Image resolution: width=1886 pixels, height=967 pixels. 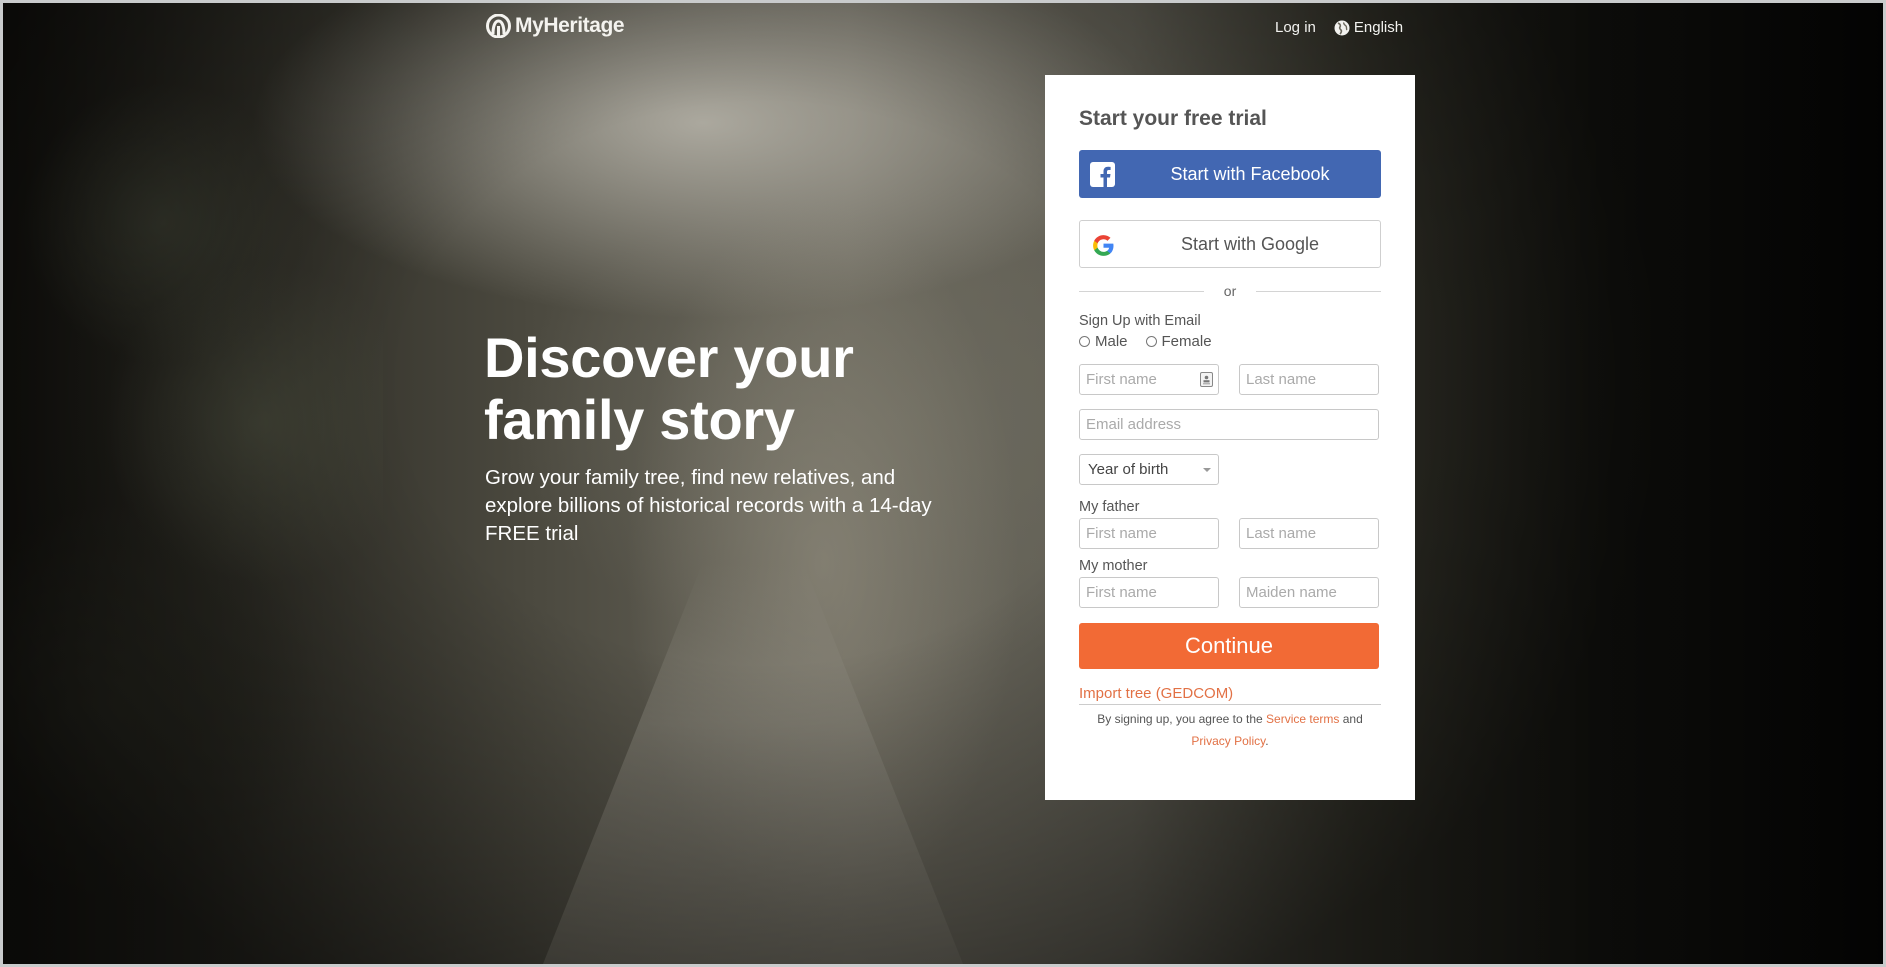 I want to click on last-name-field, so click(x=1309, y=379).